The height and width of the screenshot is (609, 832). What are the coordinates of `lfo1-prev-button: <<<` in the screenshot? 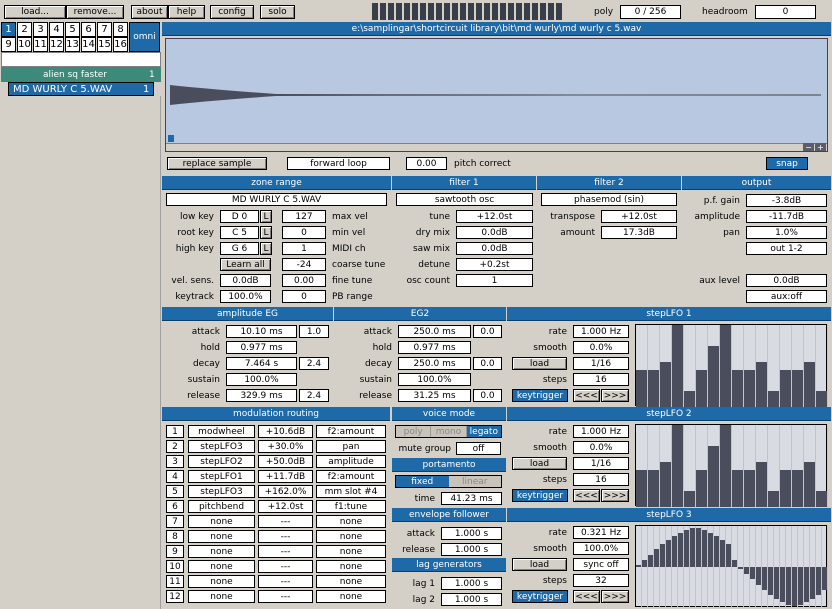 It's located at (586, 395).